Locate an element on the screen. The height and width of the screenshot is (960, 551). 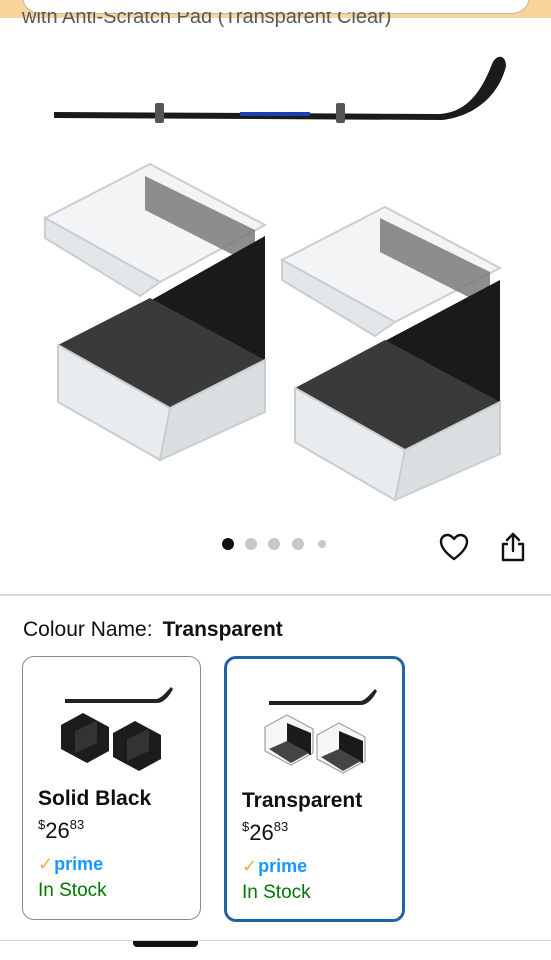
colour-label: Colour Name: is located at coordinates (88, 629).